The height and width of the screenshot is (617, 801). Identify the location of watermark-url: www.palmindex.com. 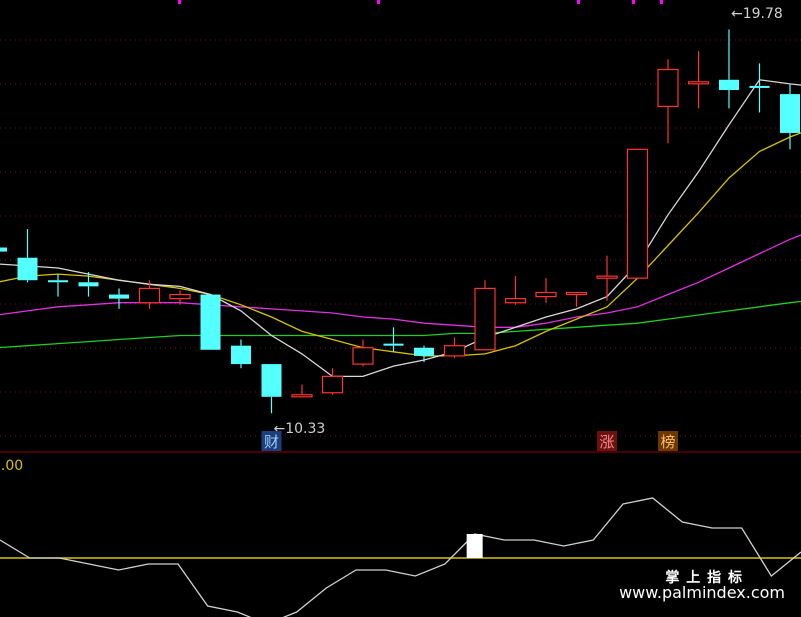
(702, 592).